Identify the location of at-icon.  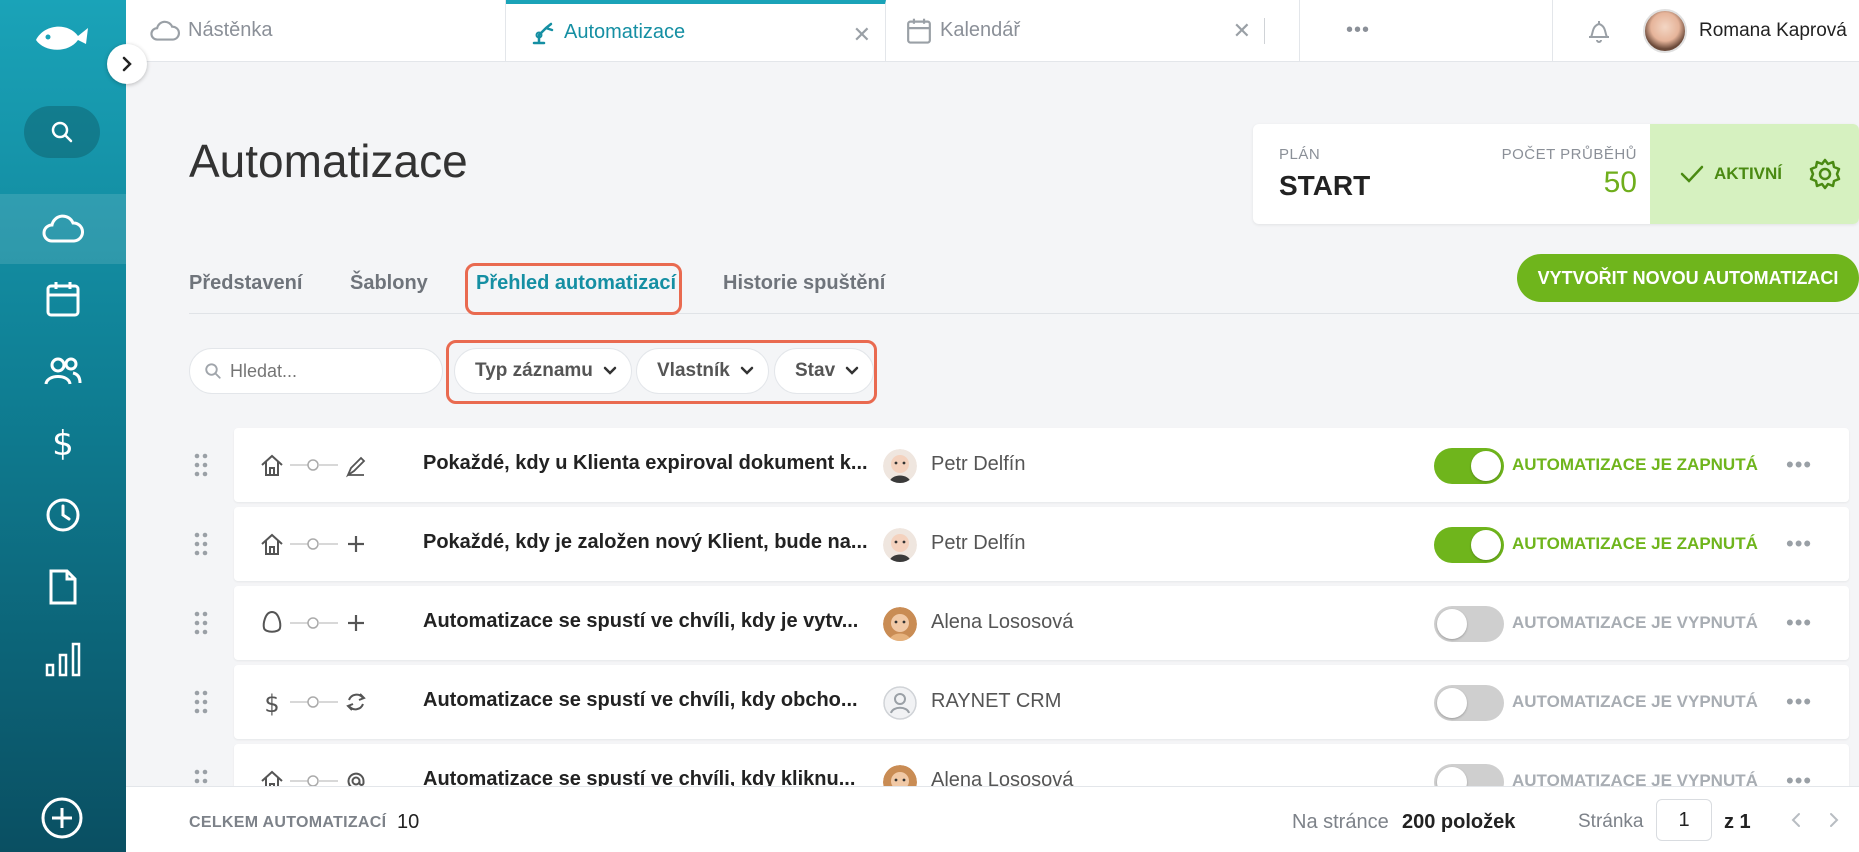
(356, 779).